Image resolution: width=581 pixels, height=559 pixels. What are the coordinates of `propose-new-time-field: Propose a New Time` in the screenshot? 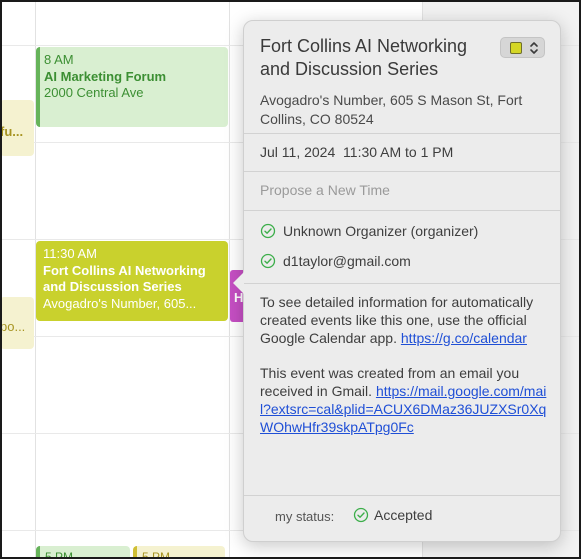 It's located at (325, 190).